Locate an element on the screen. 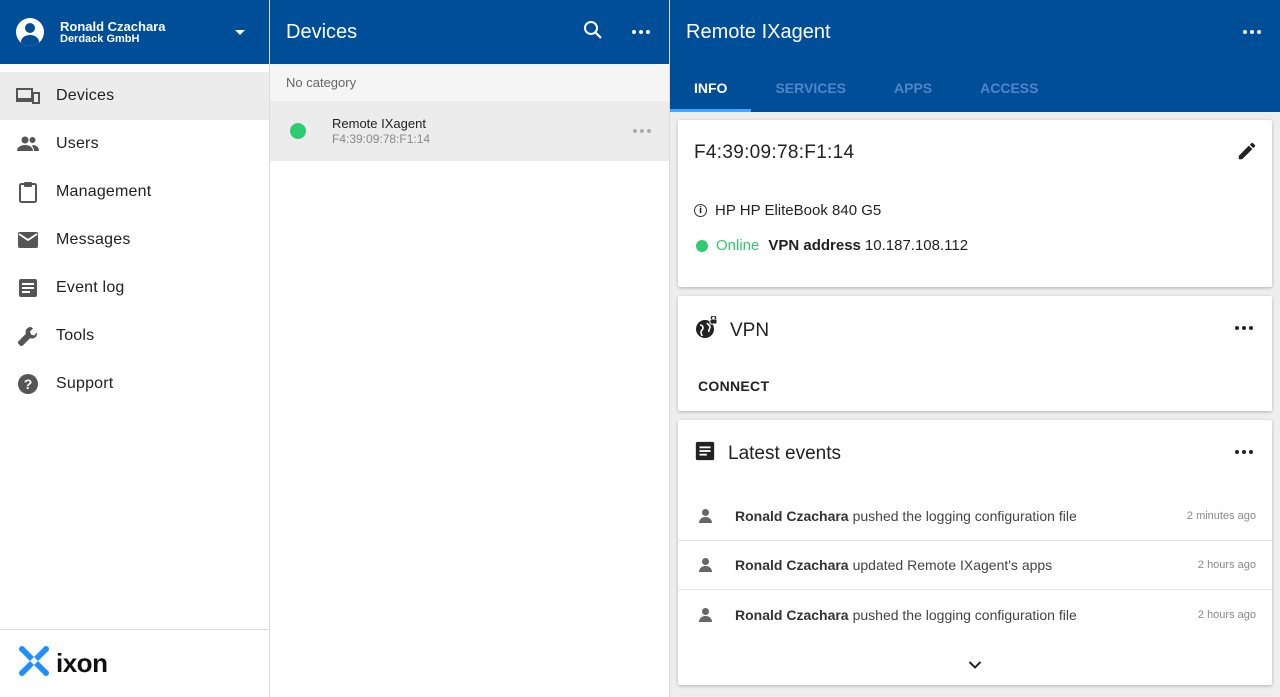  edit-button is located at coordinates (1247, 153).